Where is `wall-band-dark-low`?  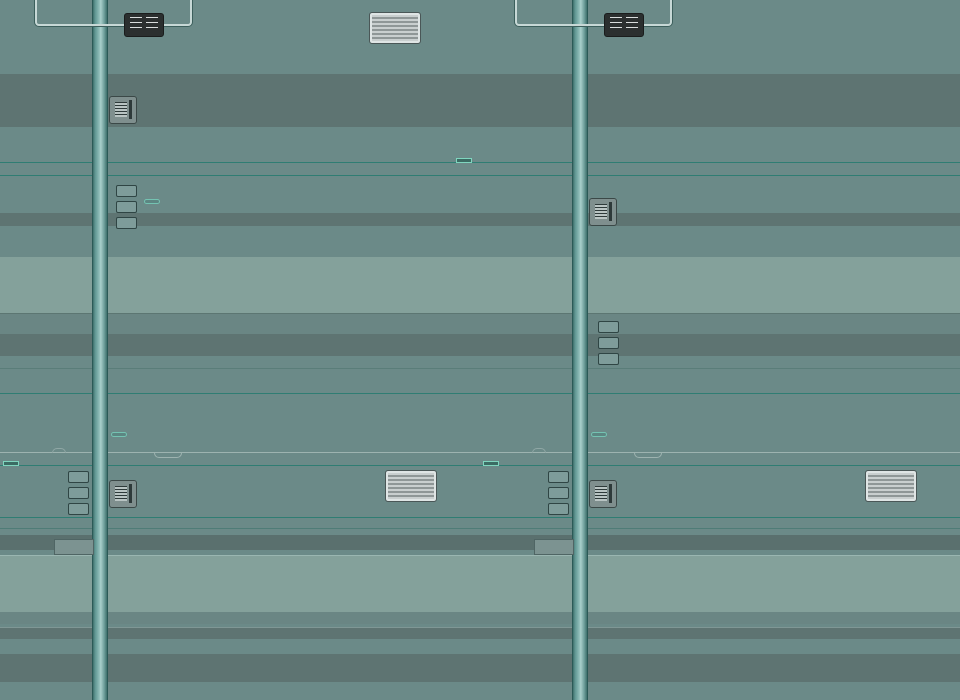
wall-band-dark-low is located at coordinates (480, 542).